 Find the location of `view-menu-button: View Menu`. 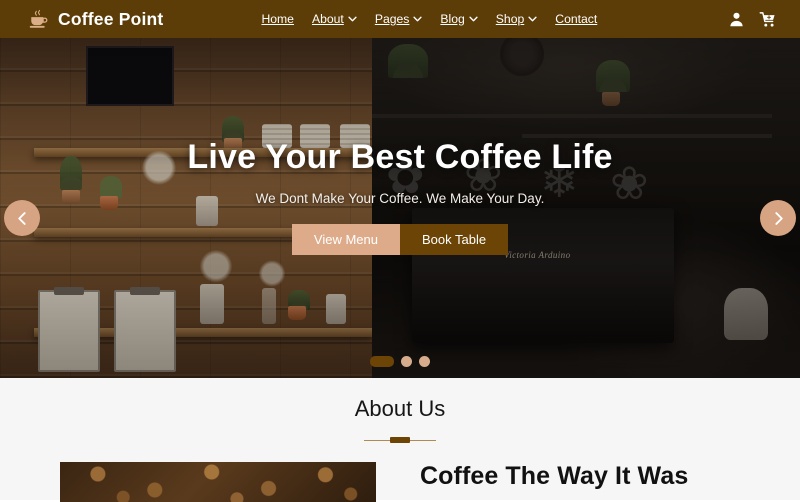

view-menu-button: View Menu is located at coordinates (345, 239).